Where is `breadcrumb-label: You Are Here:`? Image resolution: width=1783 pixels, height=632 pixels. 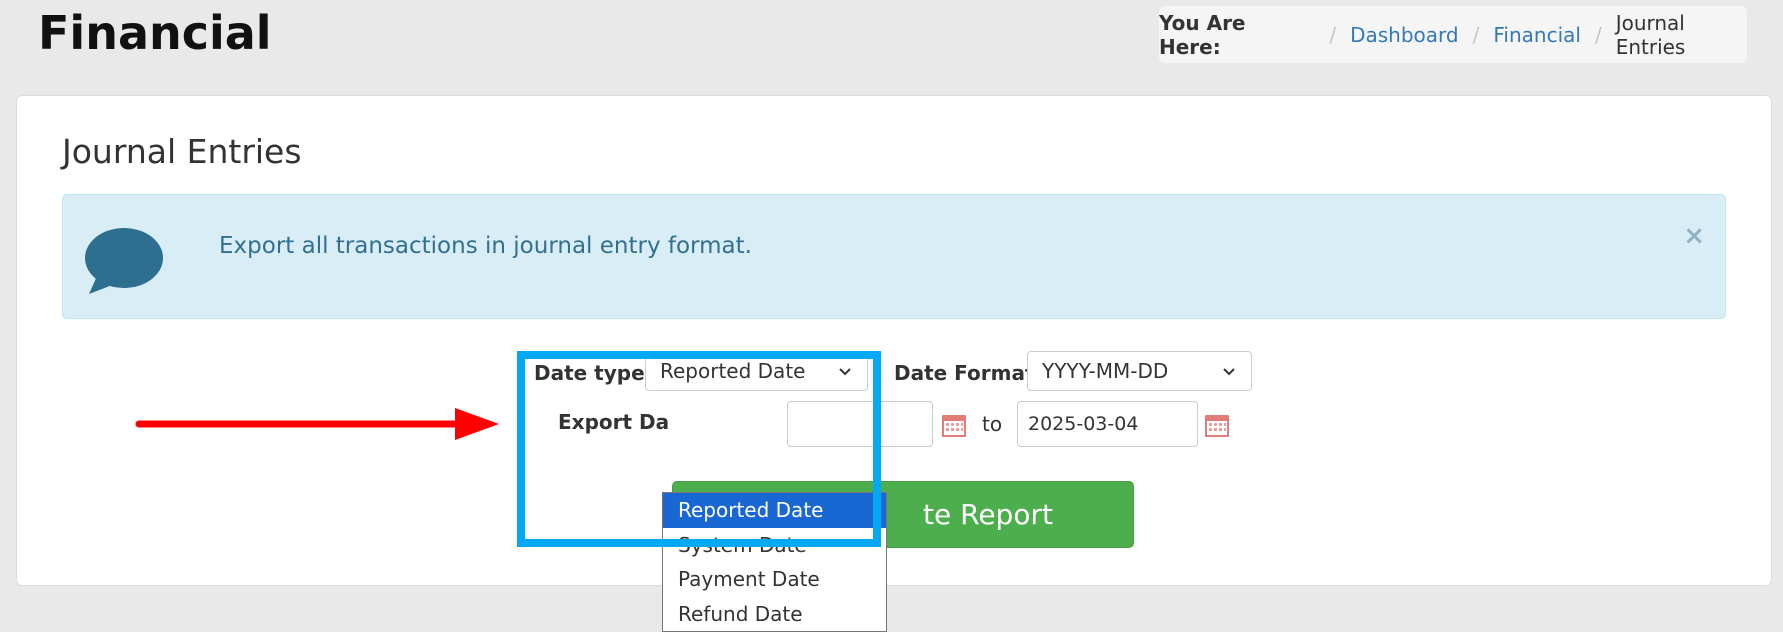
breadcrumb-label: You Are Here: is located at coordinates (1202, 34).